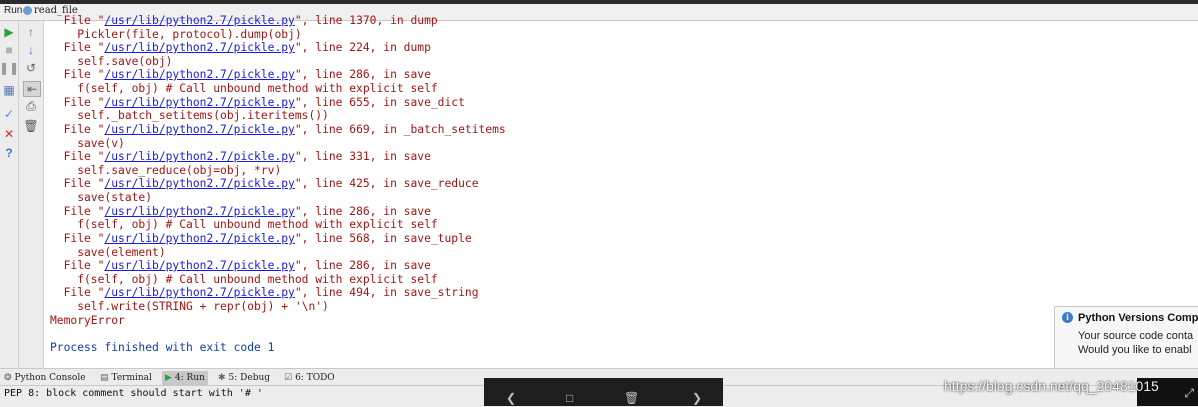 Image resolution: width=1198 pixels, height=407 pixels. Describe the element at coordinates (9, 114) in the screenshot. I see `pin-icon: ✓` at that location.